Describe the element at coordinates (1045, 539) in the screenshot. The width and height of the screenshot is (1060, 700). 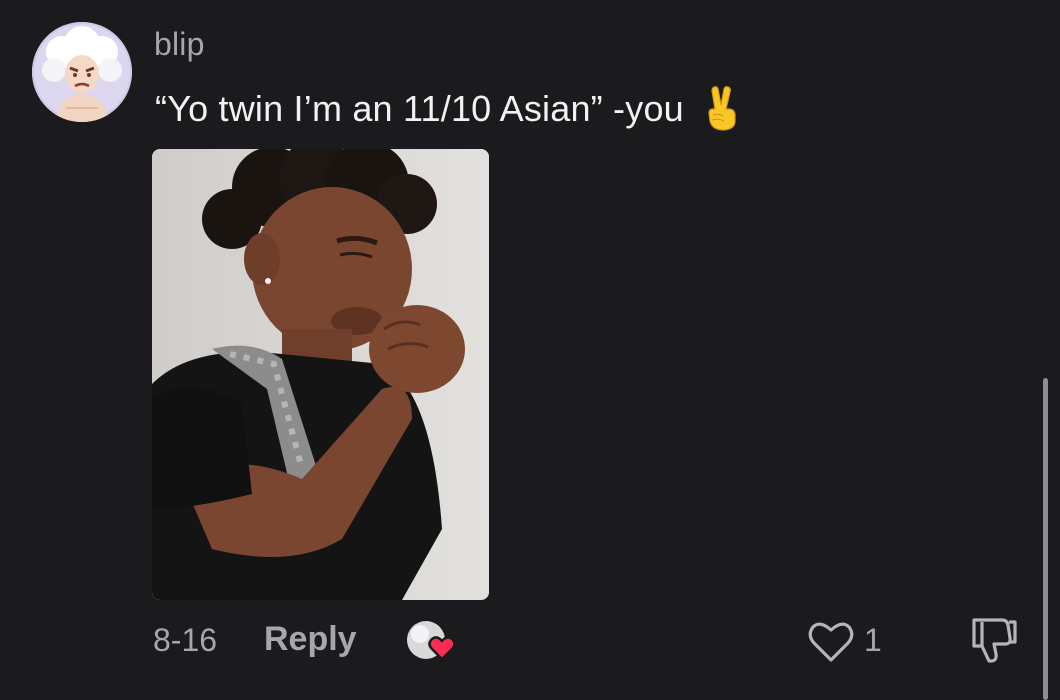
I see `scrollbar` at that location.